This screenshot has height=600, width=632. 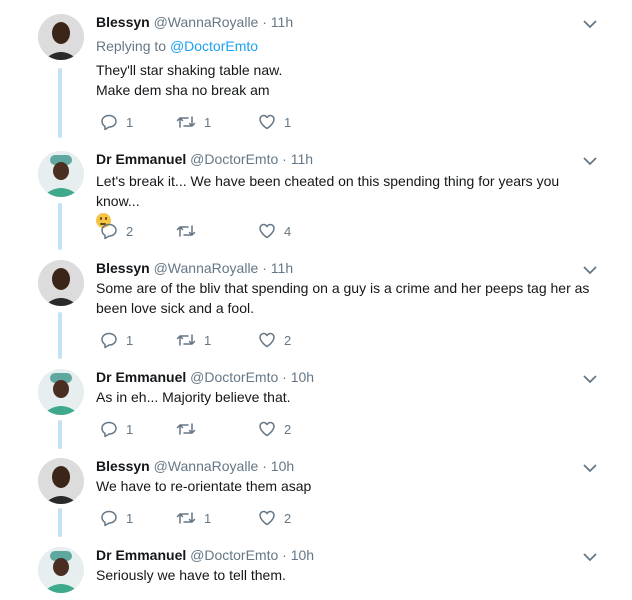 I want to click on tweet-text: We have to re-orientate them asap, so click(x=351, y=486).